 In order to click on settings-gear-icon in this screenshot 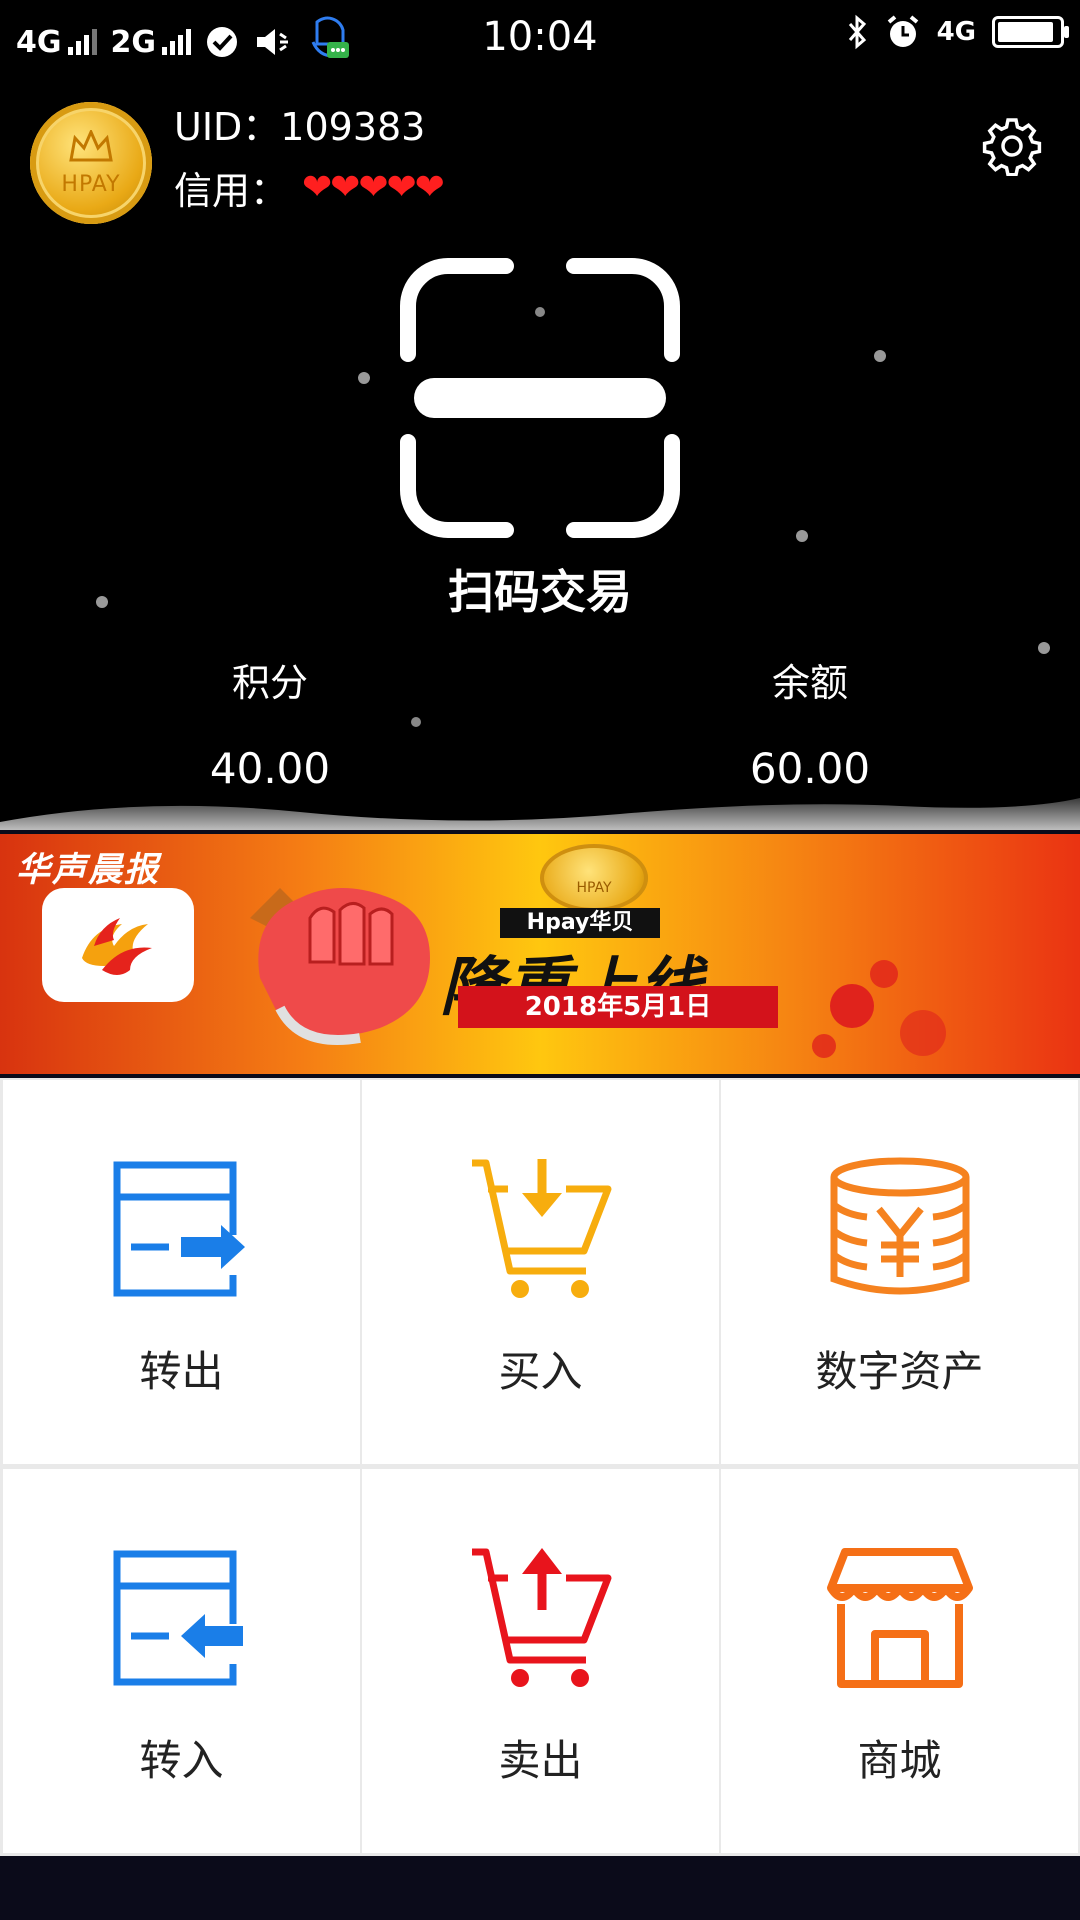, I will do `click(1012, 146)`.